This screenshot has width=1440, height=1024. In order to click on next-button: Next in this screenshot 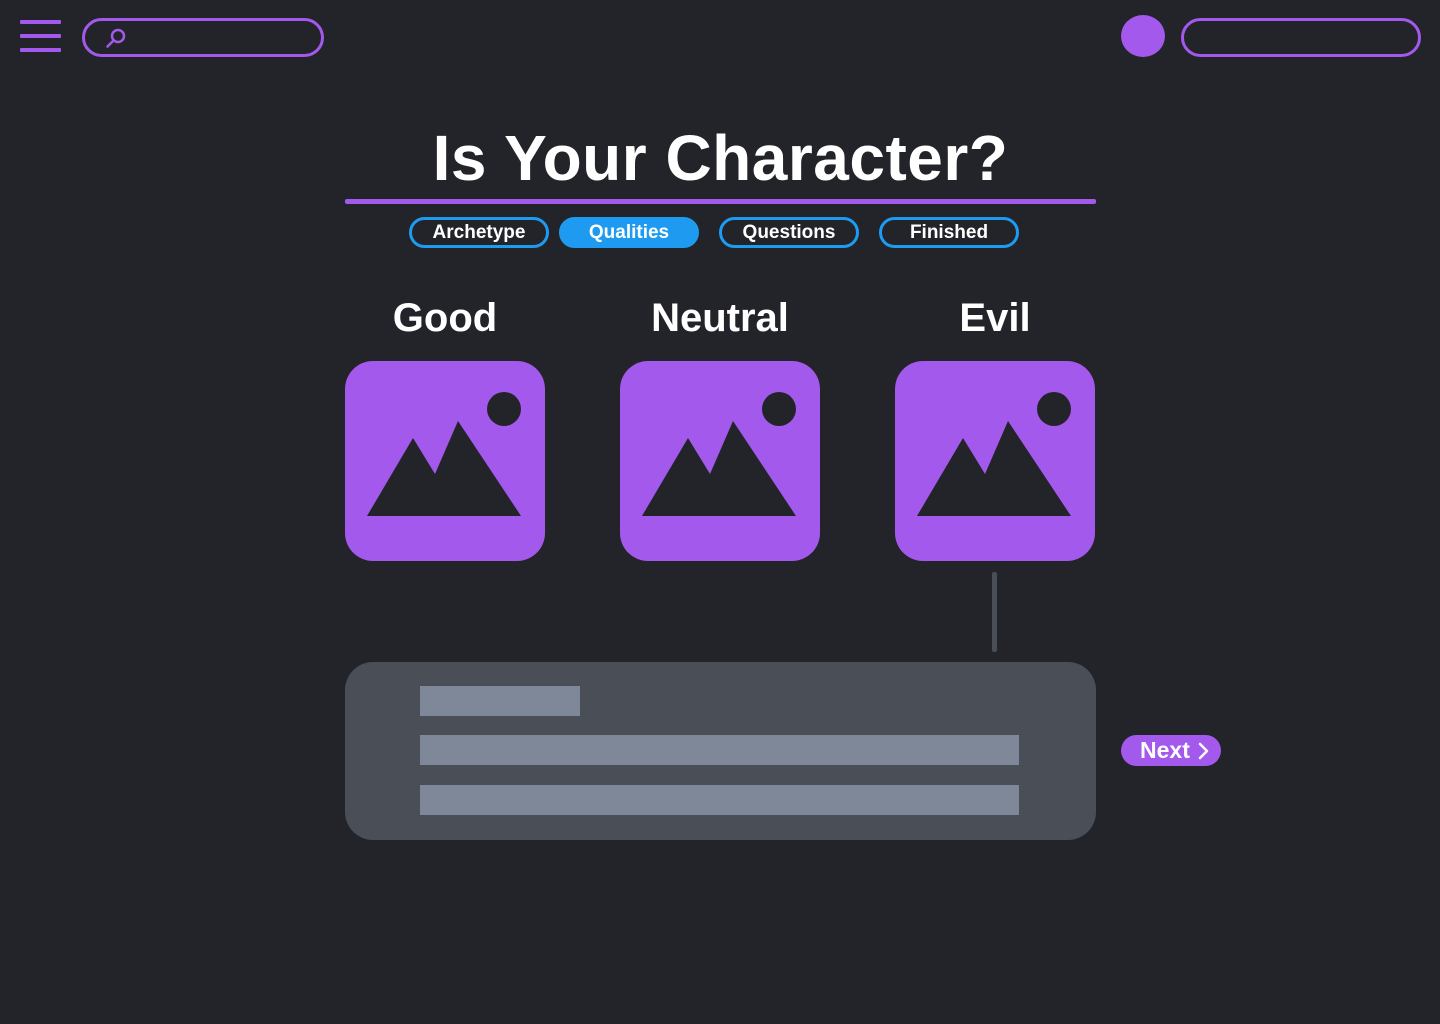, I will do `click(1171, 750)`.